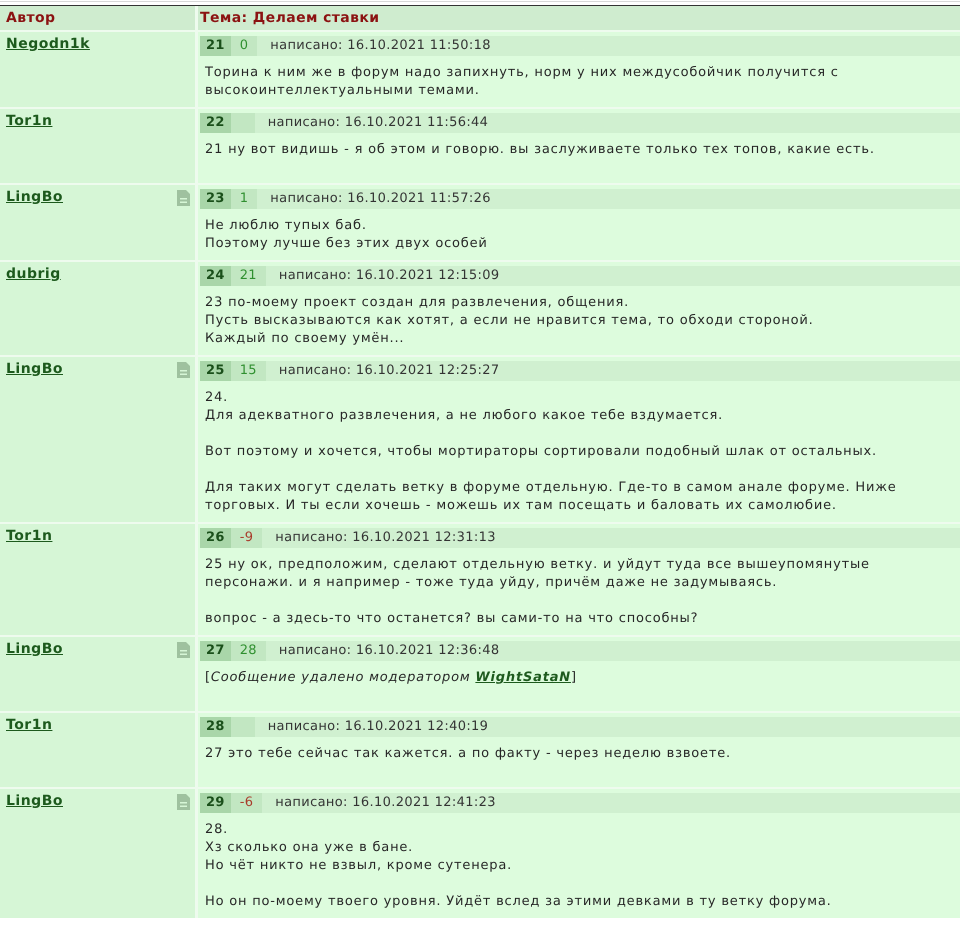 This screenshot has width=960, height=928. I want to click on post-text: 25 ну ок, предположим, сделают отдельную ветку. и уйдут туда все вышеупомянутые персонажи. и я например - тоже туда уйду, причём даже не задумываясь., so click(538, 574).